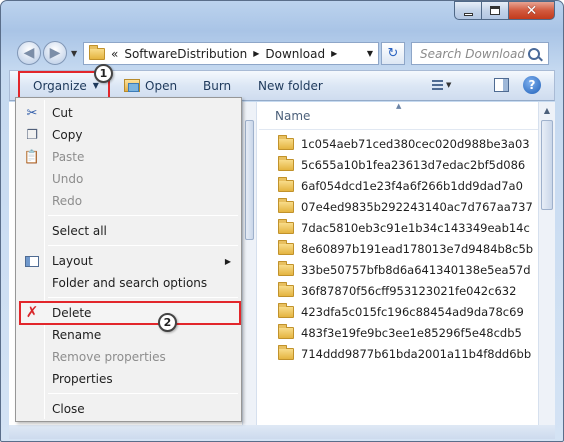  I want to click on menu-item-close: Close, so click(128, 409).